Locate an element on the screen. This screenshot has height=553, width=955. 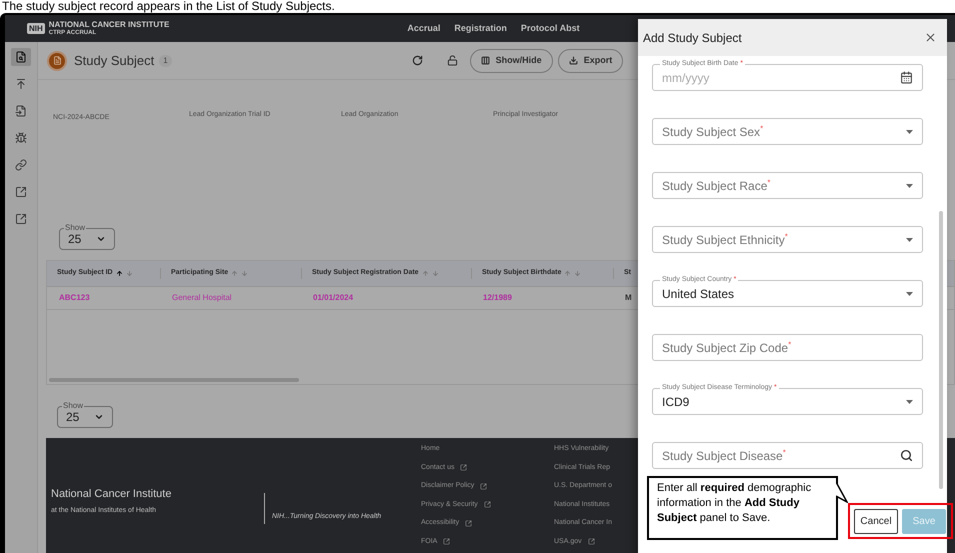
calendar-icon is located at coordinates (906, 77).